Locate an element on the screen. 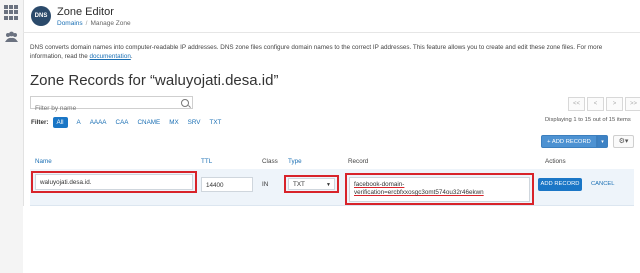 This screenshot has height=273, width=640. filter-chip-caa: CAA is located at coordinates (122, 122).